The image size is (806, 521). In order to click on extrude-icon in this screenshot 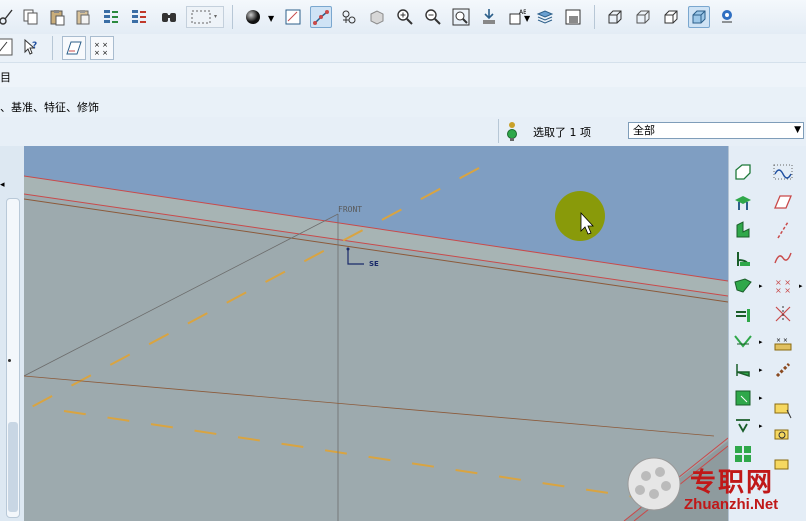, I will do `click(743, 230)`.